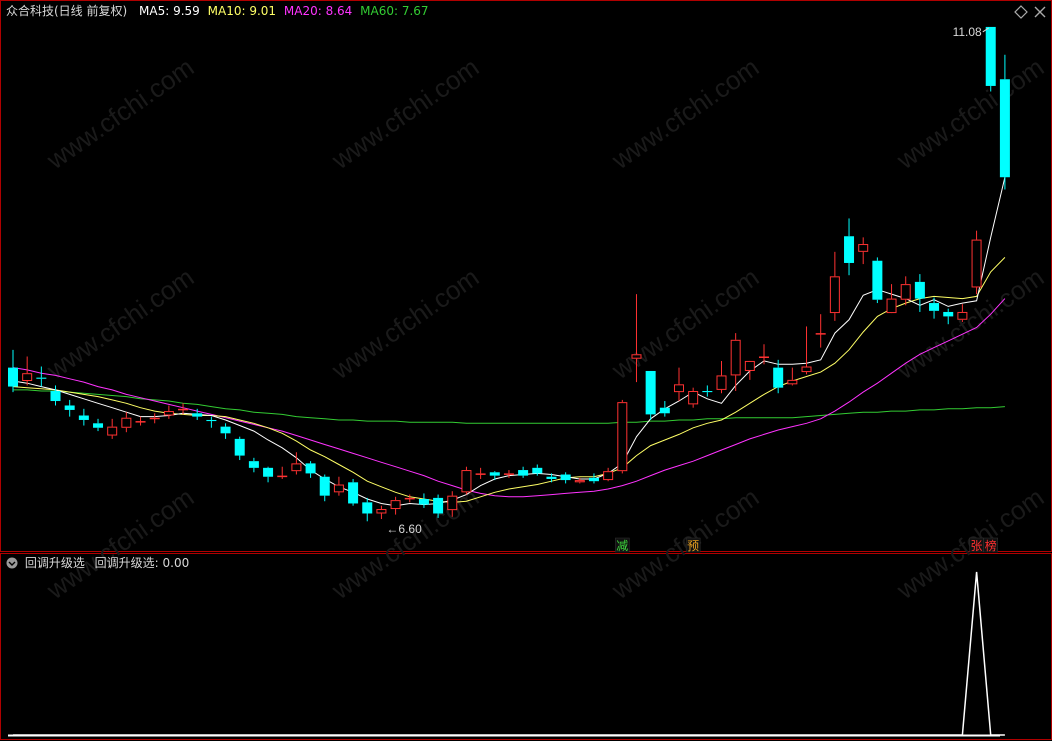 Image resolution: width=1052 pixels, height=741 pixels. What do you see at coordinates (1040, 12) in the screenshot?
I see `close-icon` at bounding box center [1040, 12].